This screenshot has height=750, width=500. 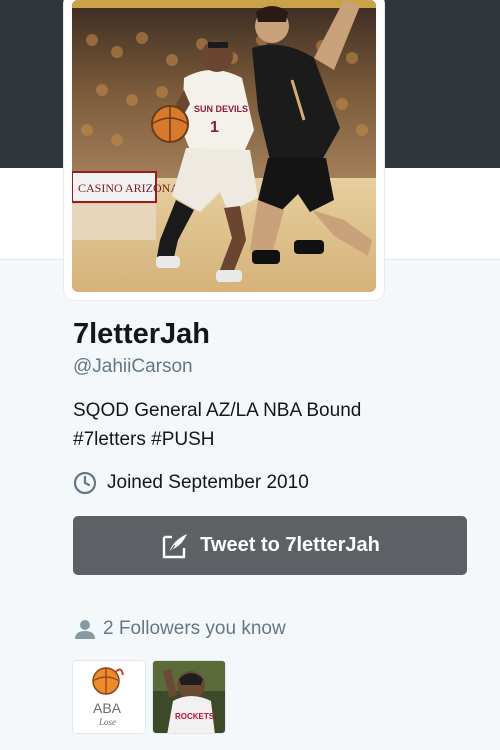 I want to click on arena-ad-text: CASINO ARIZONA, so click(x=128, y=188).